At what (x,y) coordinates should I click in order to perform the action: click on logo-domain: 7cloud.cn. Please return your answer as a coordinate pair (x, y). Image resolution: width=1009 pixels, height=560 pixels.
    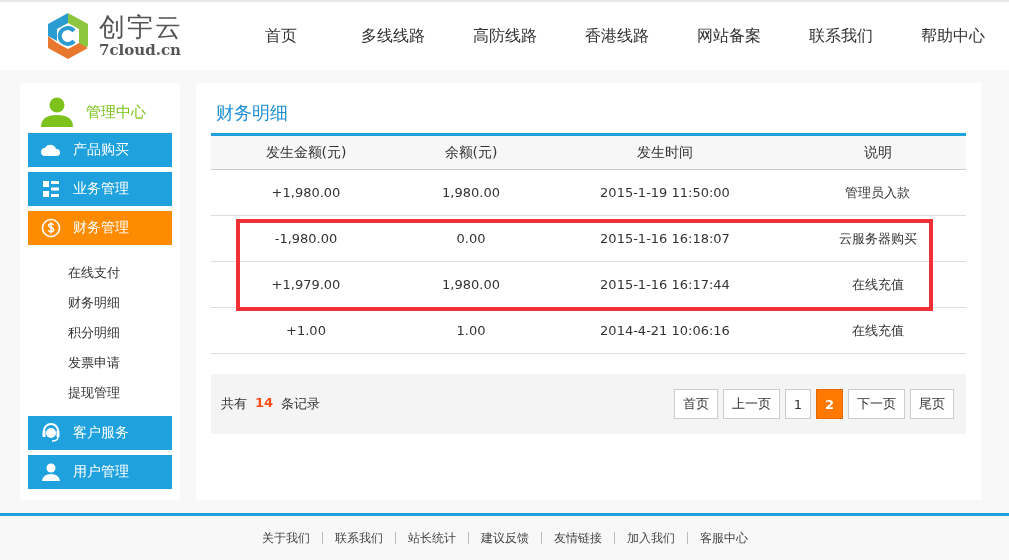
    Looking at the image, I should click on (140, 50).